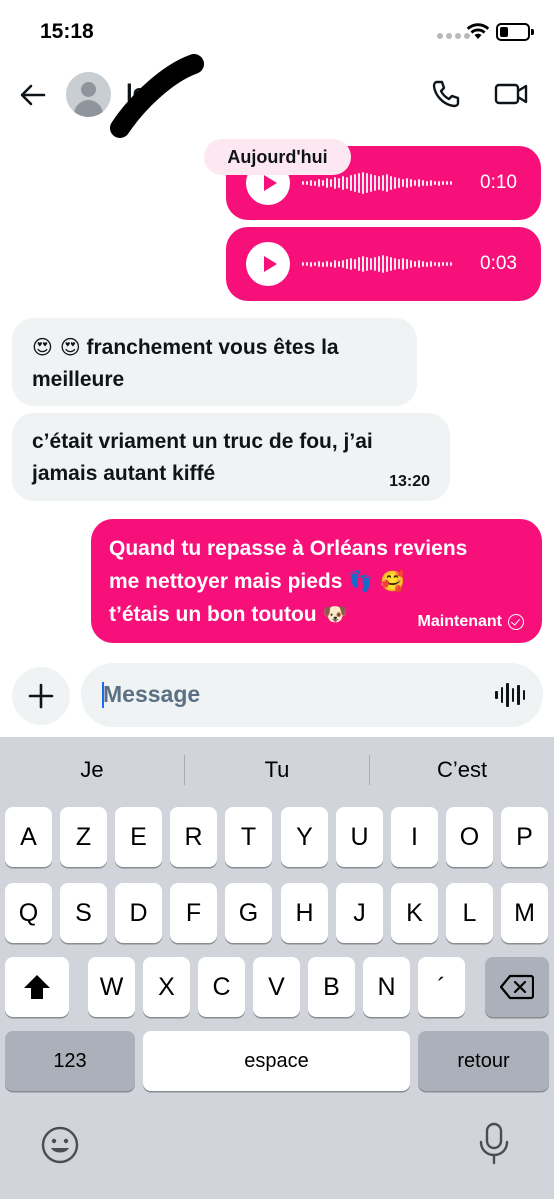  Describe the element at coordinates (409, 481) in the screenshot. I see `message-timestamp: 13:20` at that location.